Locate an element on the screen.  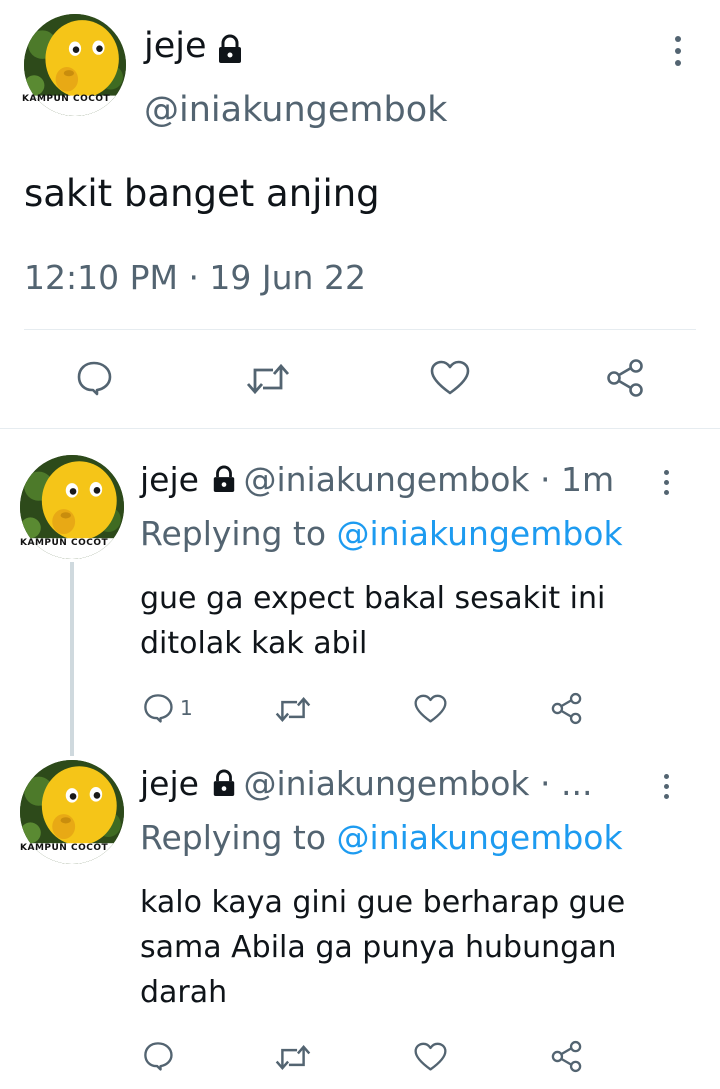
main-handle: @iniakungembok is located at coordinates (295, 110).